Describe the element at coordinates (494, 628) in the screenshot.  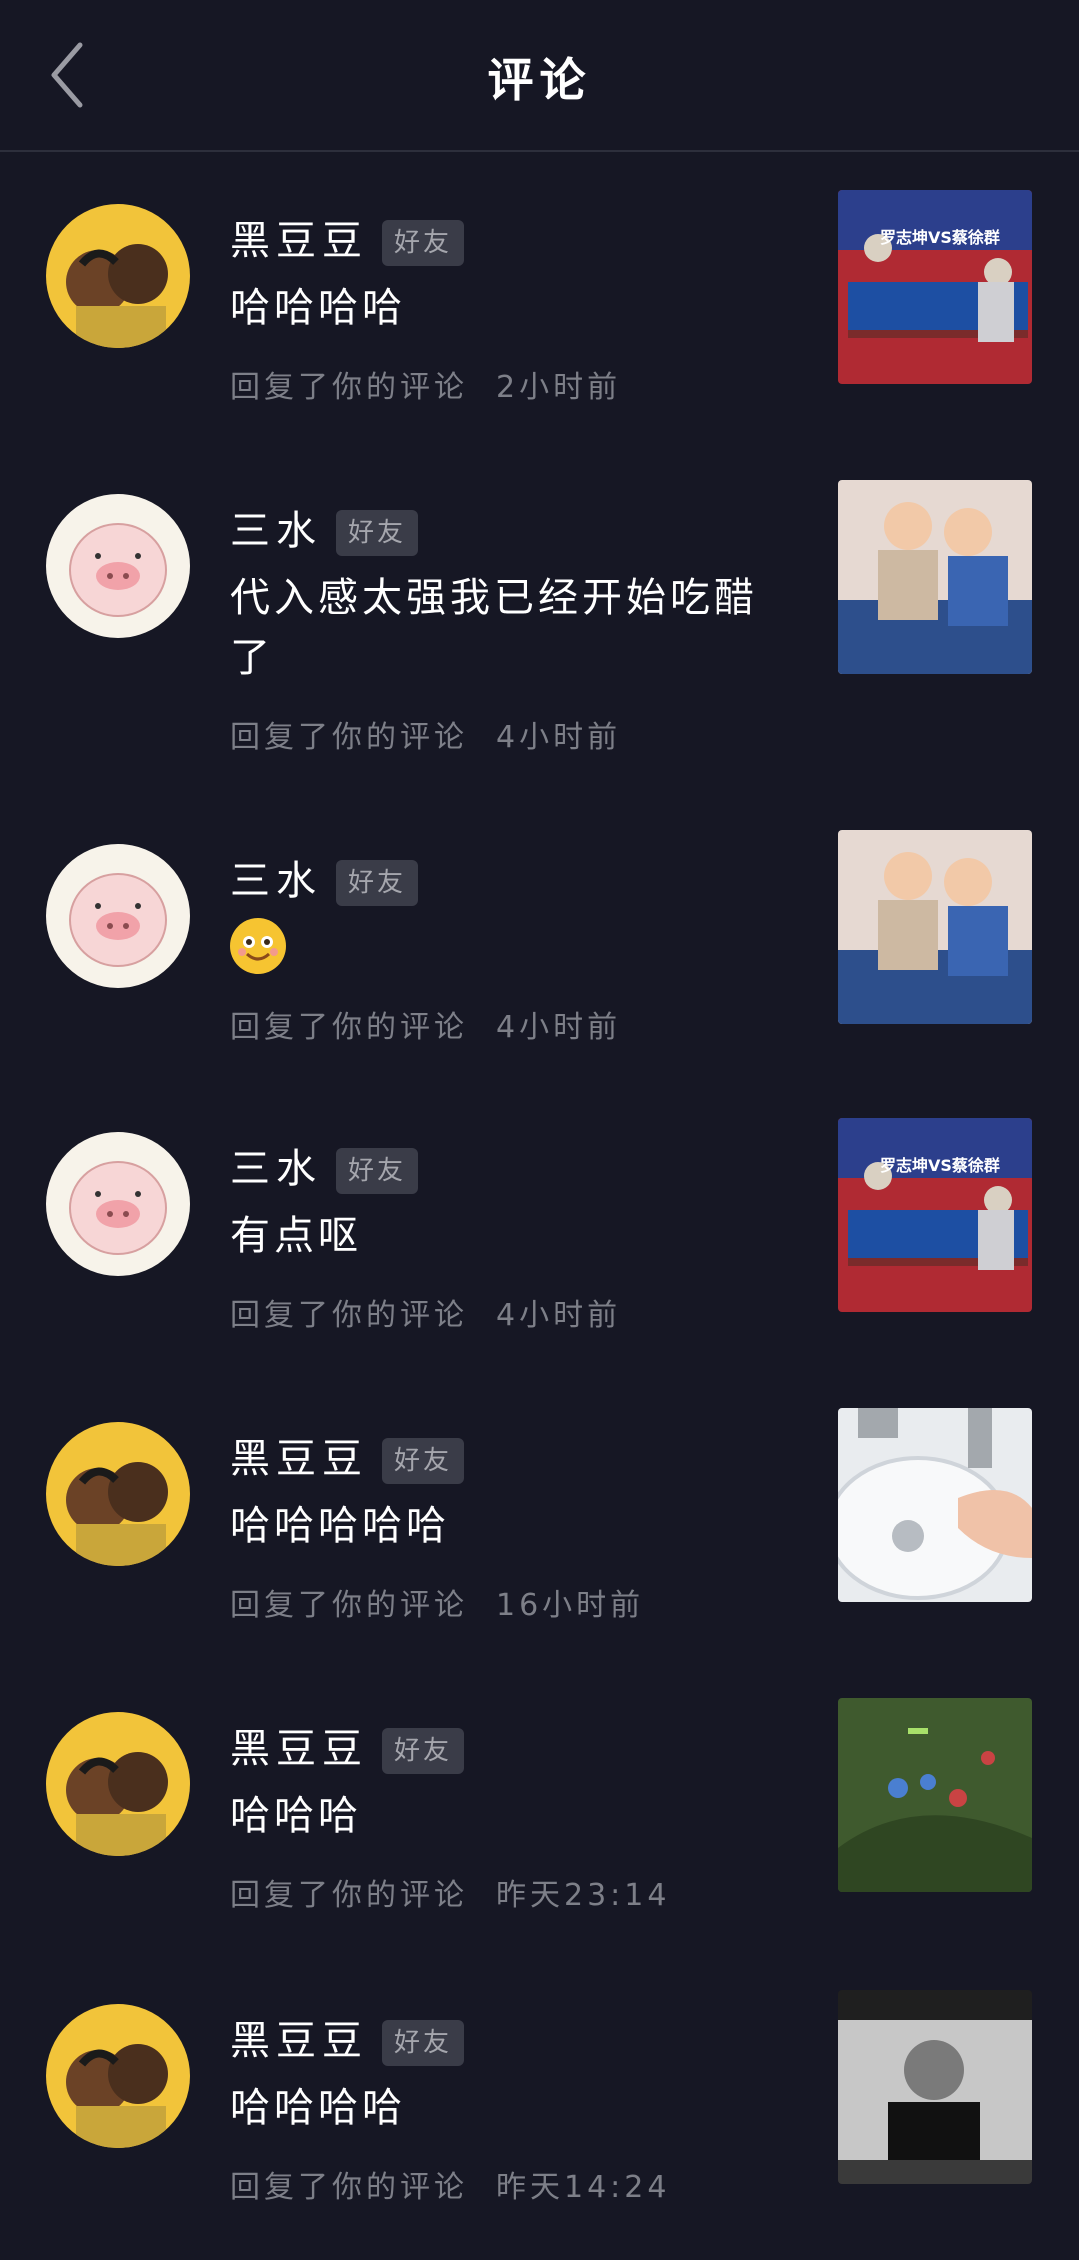
I see `comment-text: 代入感太强我已经开始吃醋了` at that location.